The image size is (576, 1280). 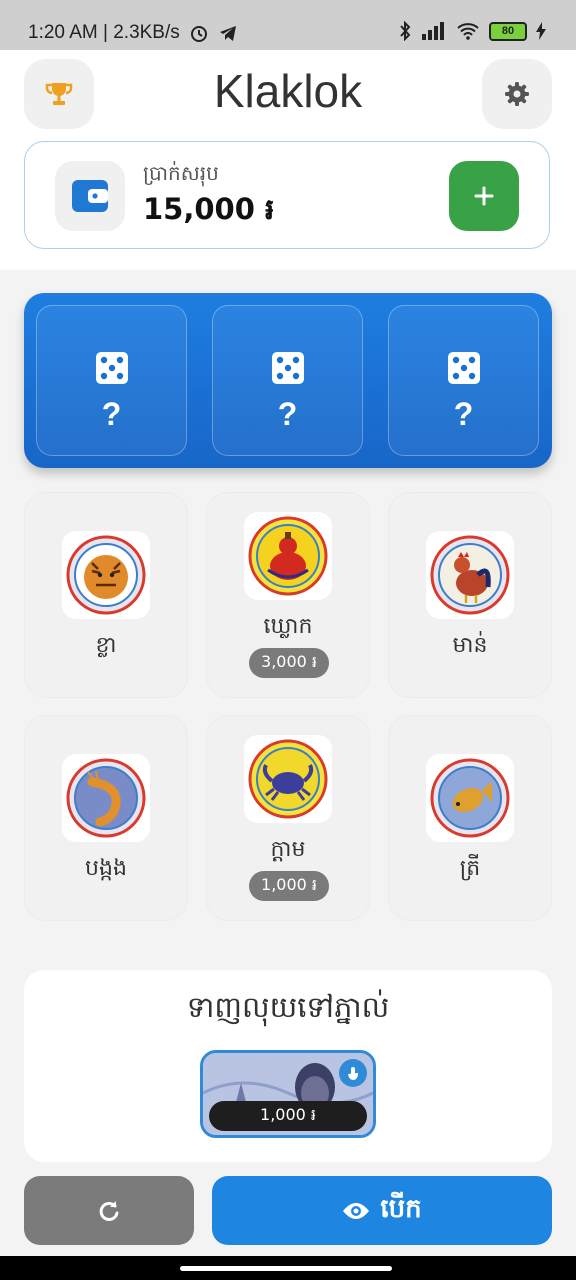 I want to click on telegram-icon, so click(x=228, y=33).